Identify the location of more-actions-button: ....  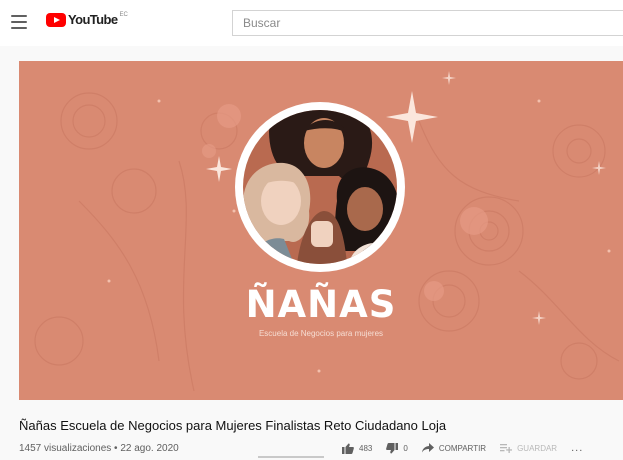
(577, 448).